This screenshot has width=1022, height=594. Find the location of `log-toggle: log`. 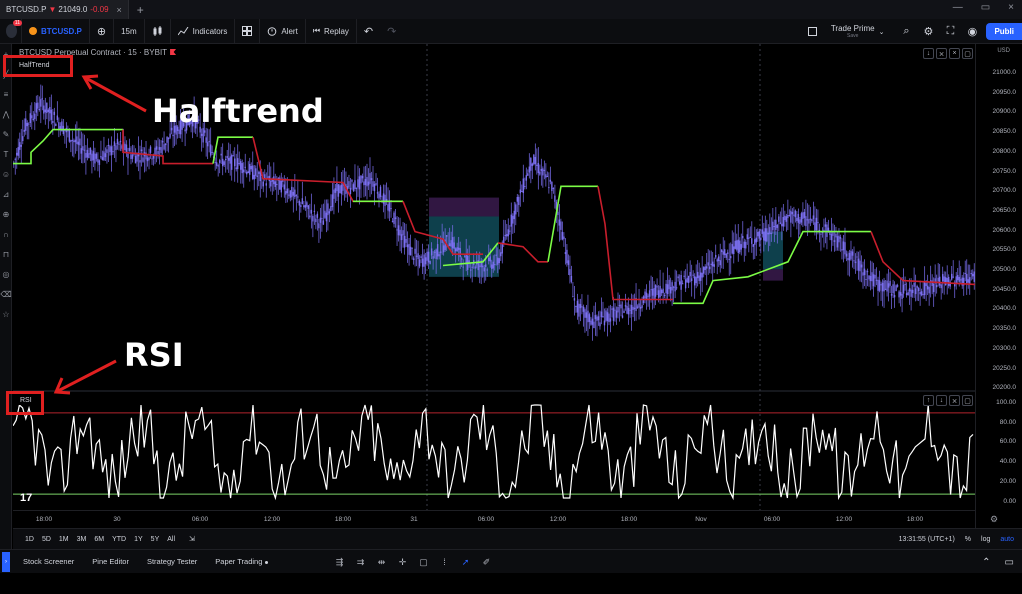

log-toggle: log is located at coordinates (985, 539).